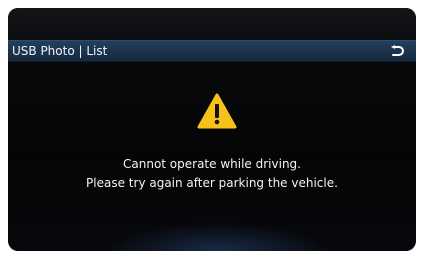 The image size is (424, 259). Describe the element at coordinates (60, 51) in the screenshot. I see `page-title: USB Photo | List` at that location.